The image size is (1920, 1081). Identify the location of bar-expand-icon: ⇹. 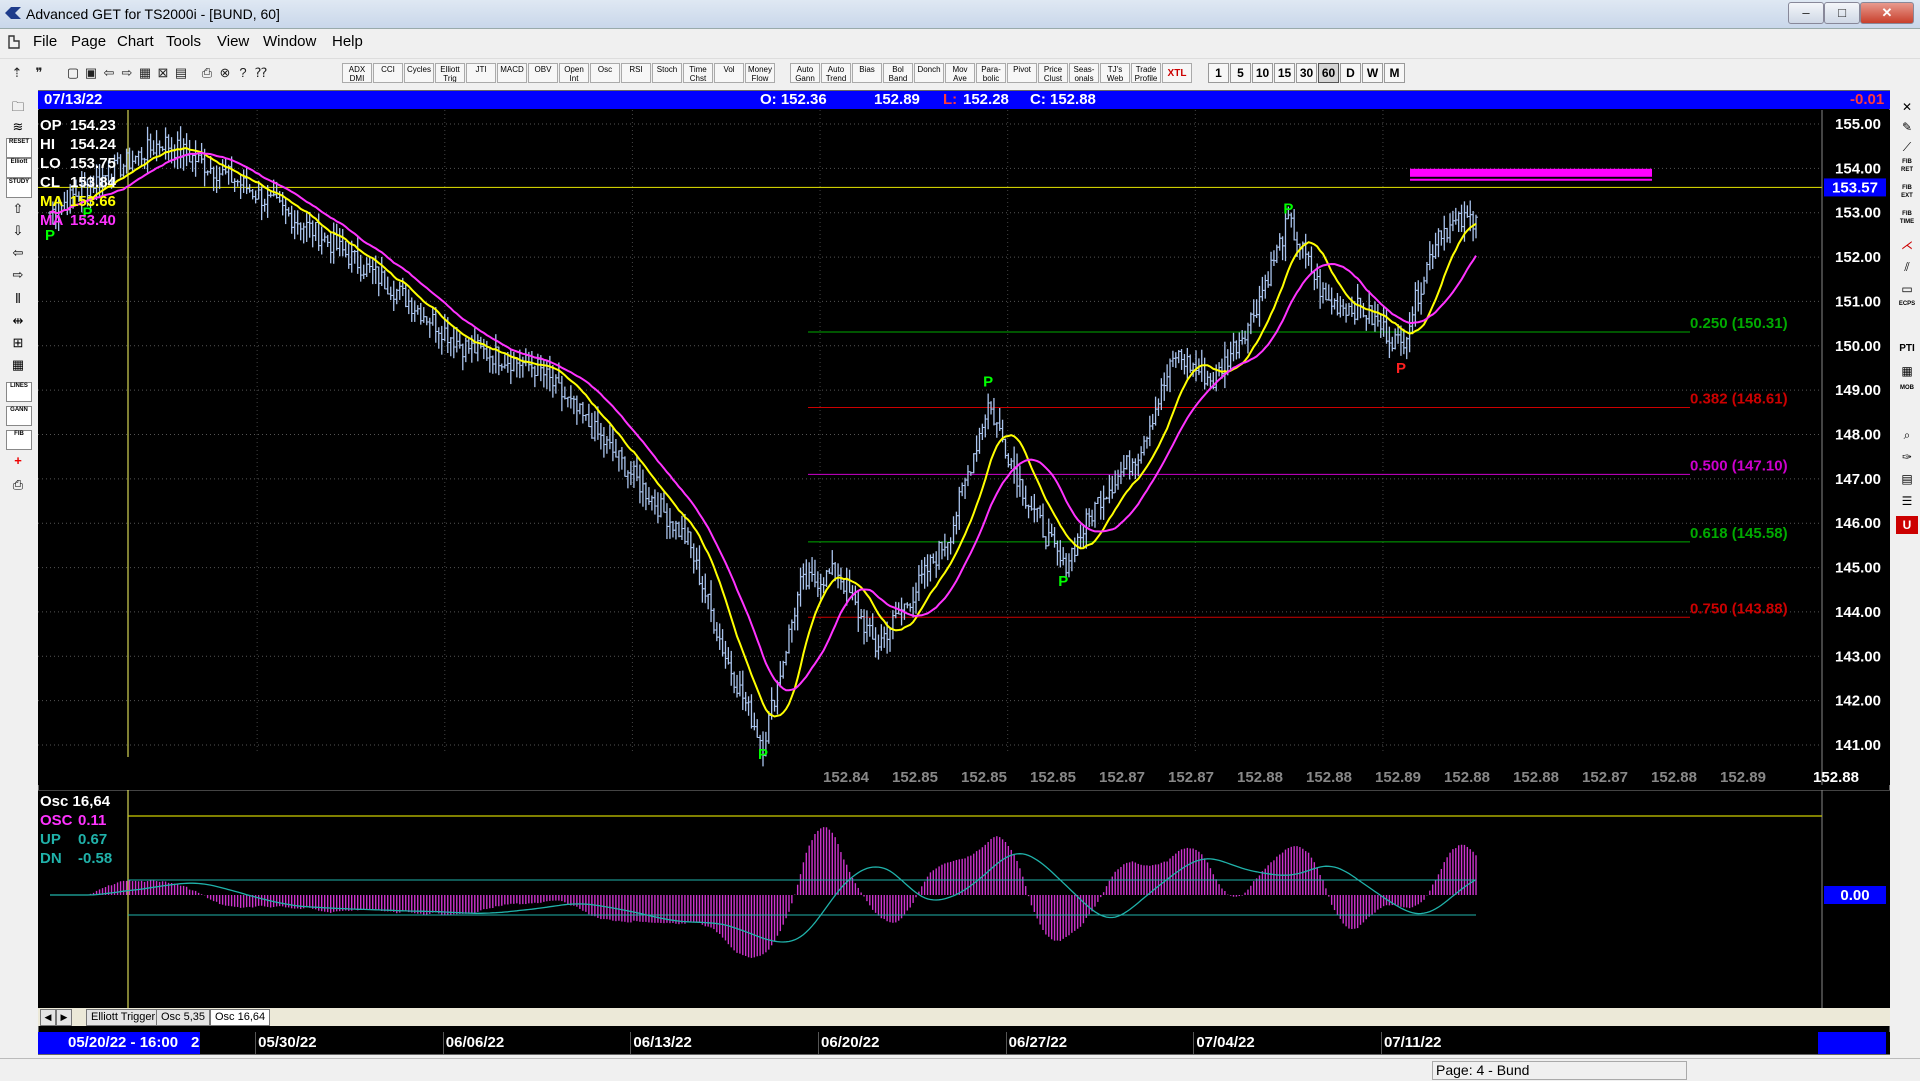
(18, 321).